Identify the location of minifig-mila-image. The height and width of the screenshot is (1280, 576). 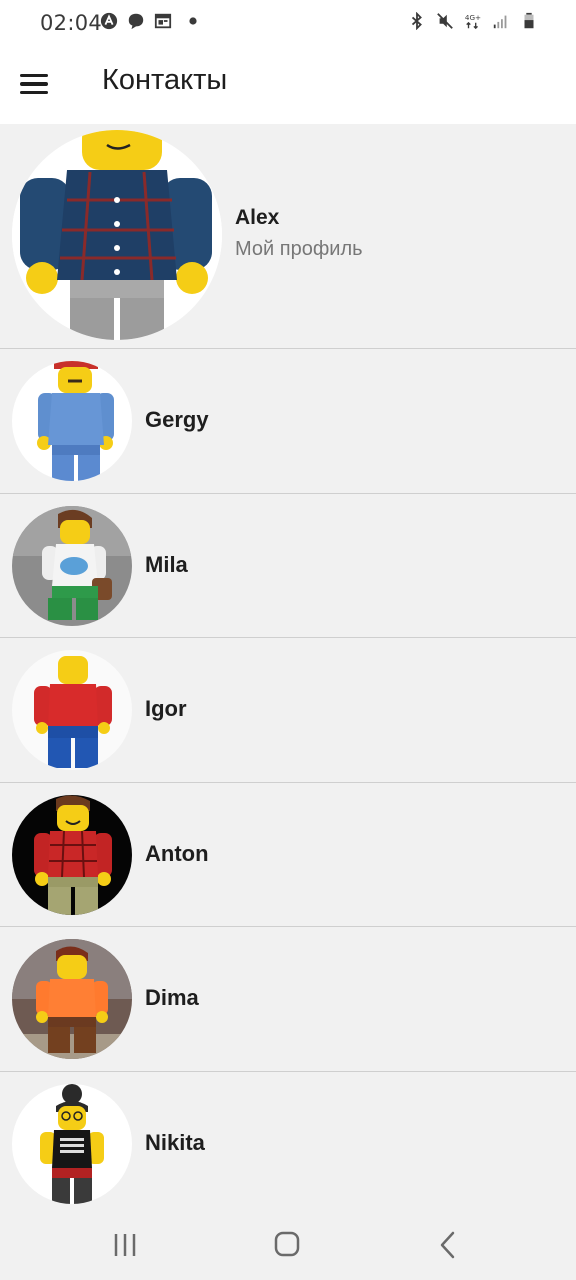
(72, 565).